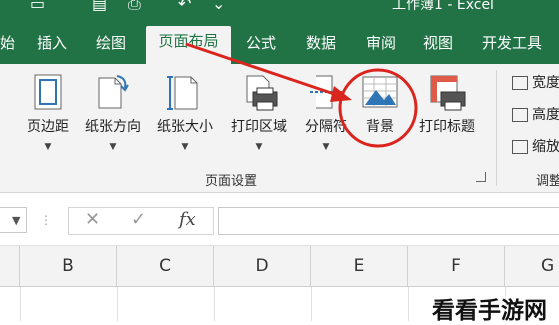 This screenshot has height=325, width=559. What do you see at coordinates (545, 83) in the screenshot?
I see `width-label: 宽度` at bounding box center [545, 83].